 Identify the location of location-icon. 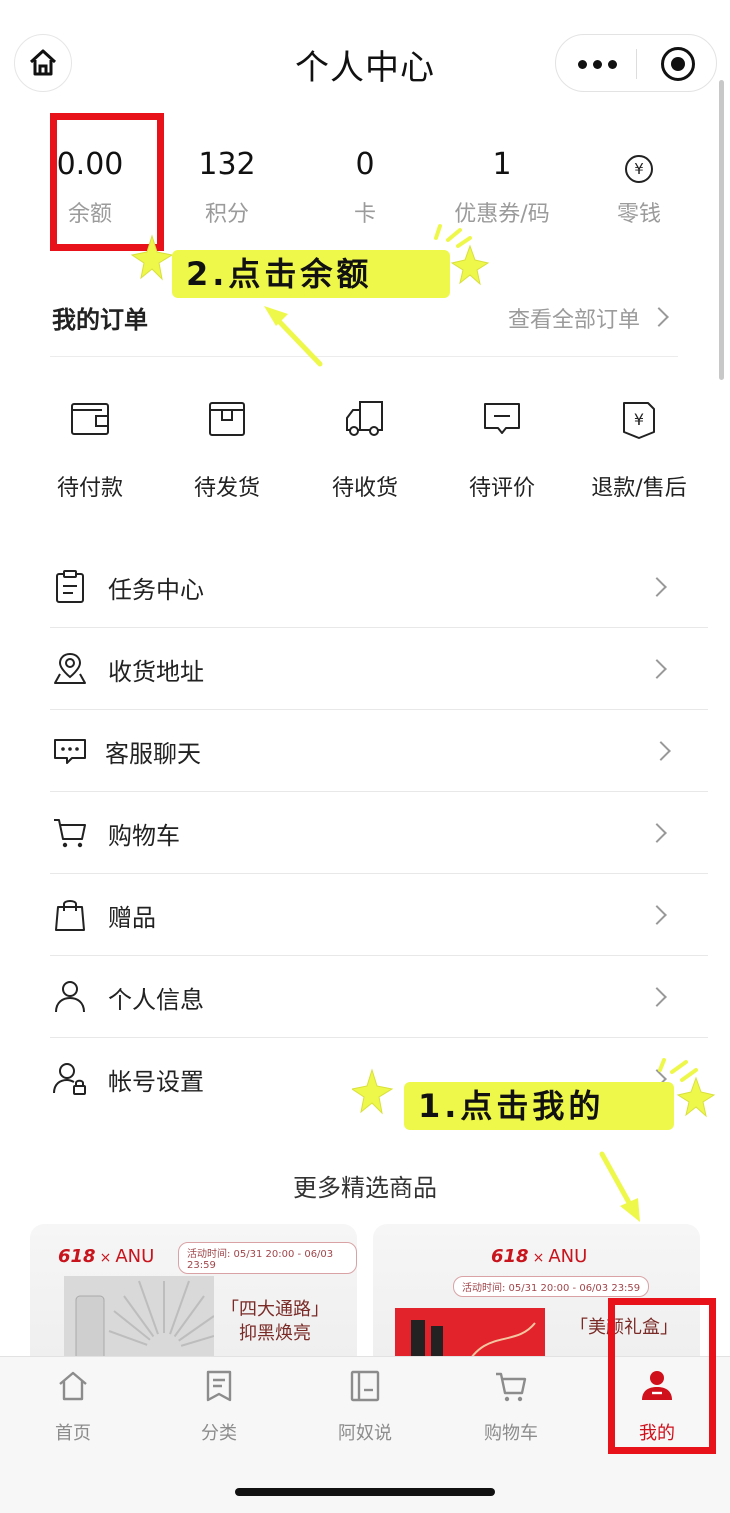
(70, 668).